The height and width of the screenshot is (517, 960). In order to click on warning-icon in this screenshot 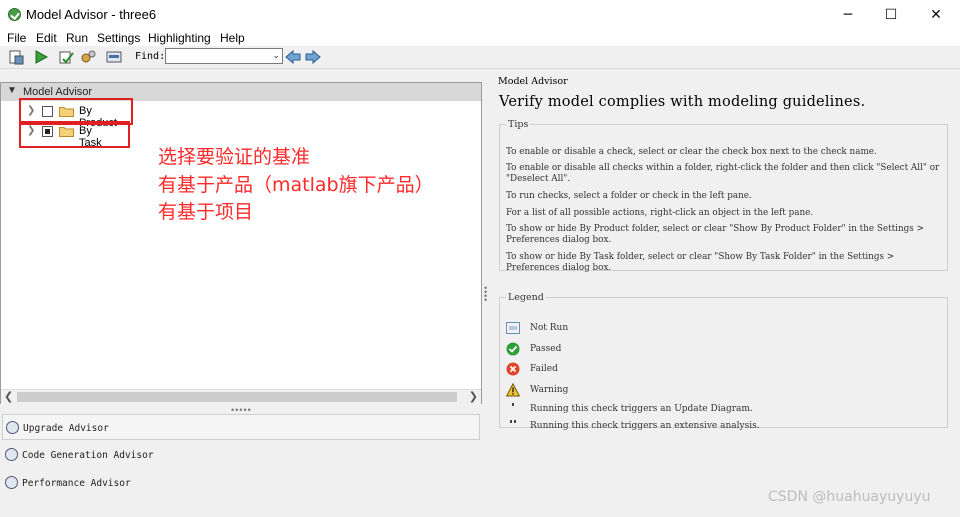, I will do `click(513, 390)`.